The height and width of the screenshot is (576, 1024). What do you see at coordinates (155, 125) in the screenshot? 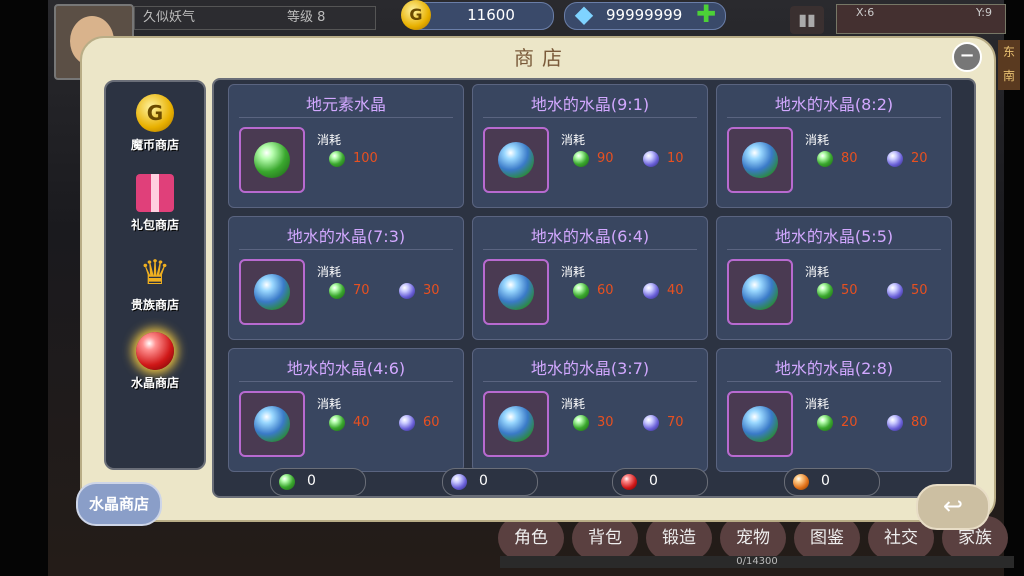
I see `sidebar-item-magic-coin-shop: G 魔币商店` at bounding box center [155, 125].